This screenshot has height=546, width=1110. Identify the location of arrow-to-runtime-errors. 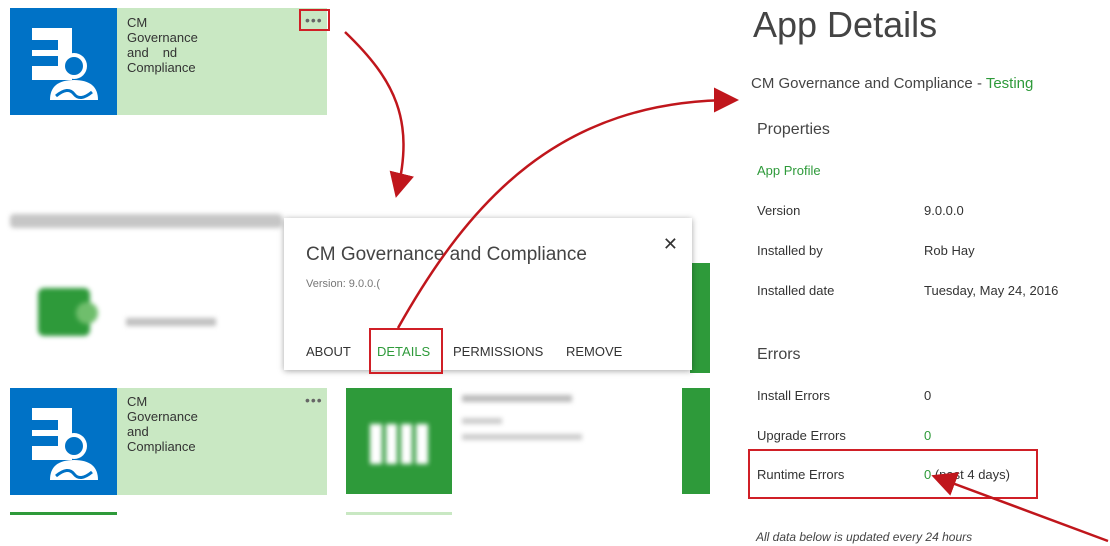
(1020, 507).